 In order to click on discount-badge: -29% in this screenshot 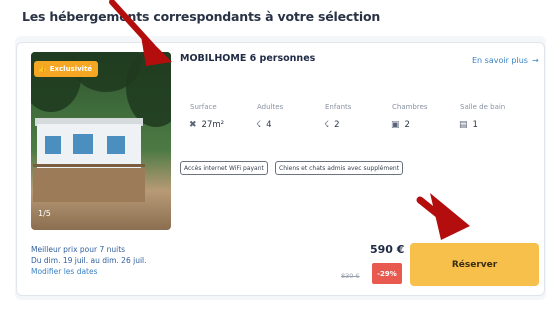, I will do `click(387, 273)`.